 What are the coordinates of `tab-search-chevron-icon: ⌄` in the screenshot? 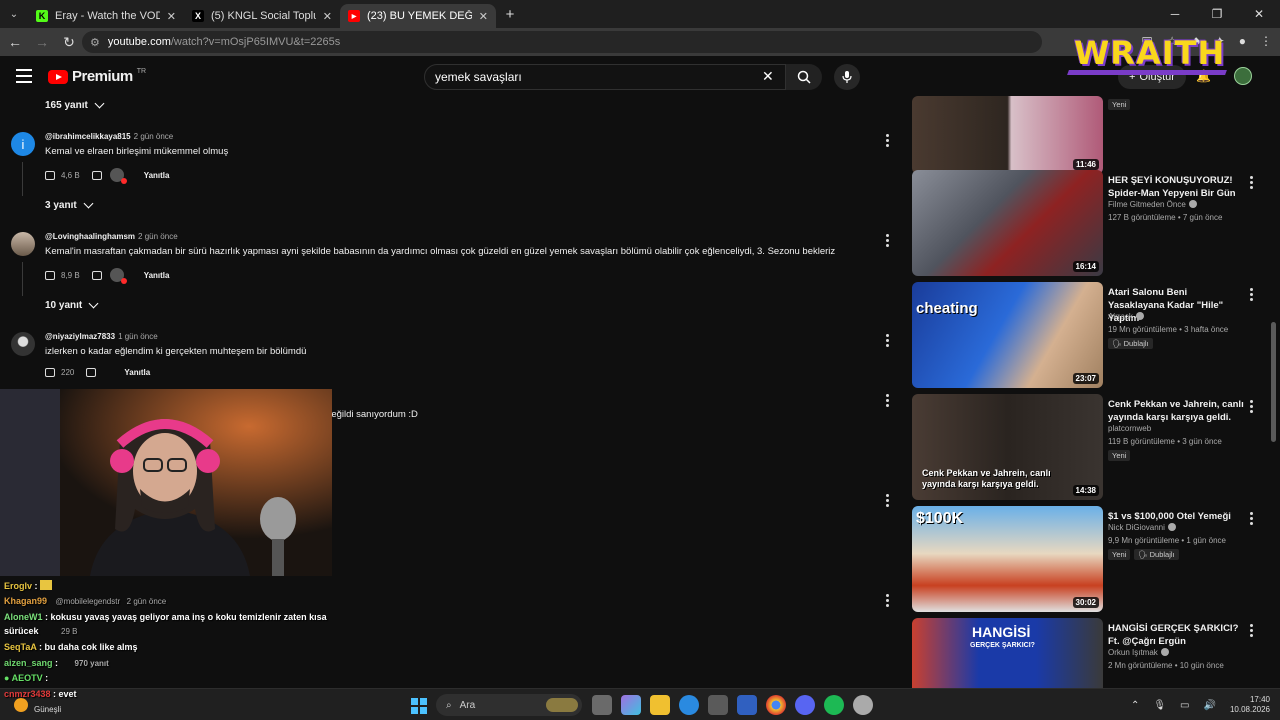 It's located at (14, 14).